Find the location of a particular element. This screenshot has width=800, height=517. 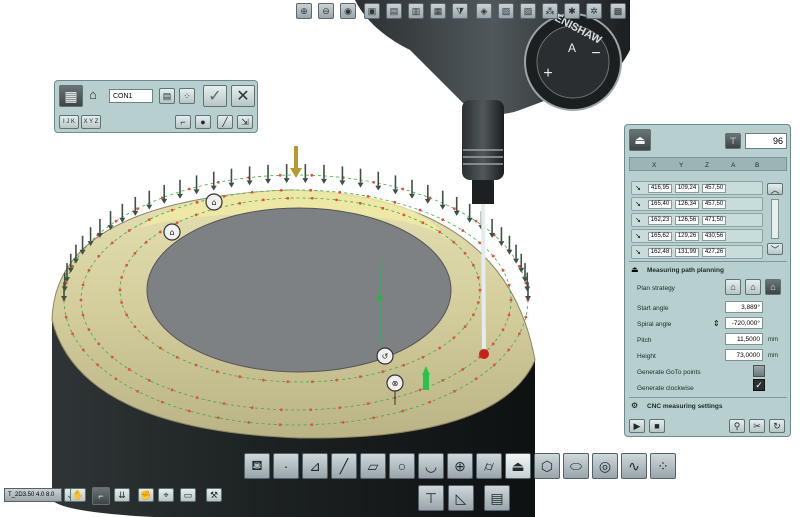

table-row: ↘ 162,48 131,99 427,26 is located at coordinates (697, 252).